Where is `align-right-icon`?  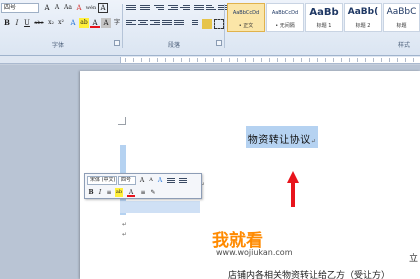
align-right-icon is located at coordinates (155, 23).